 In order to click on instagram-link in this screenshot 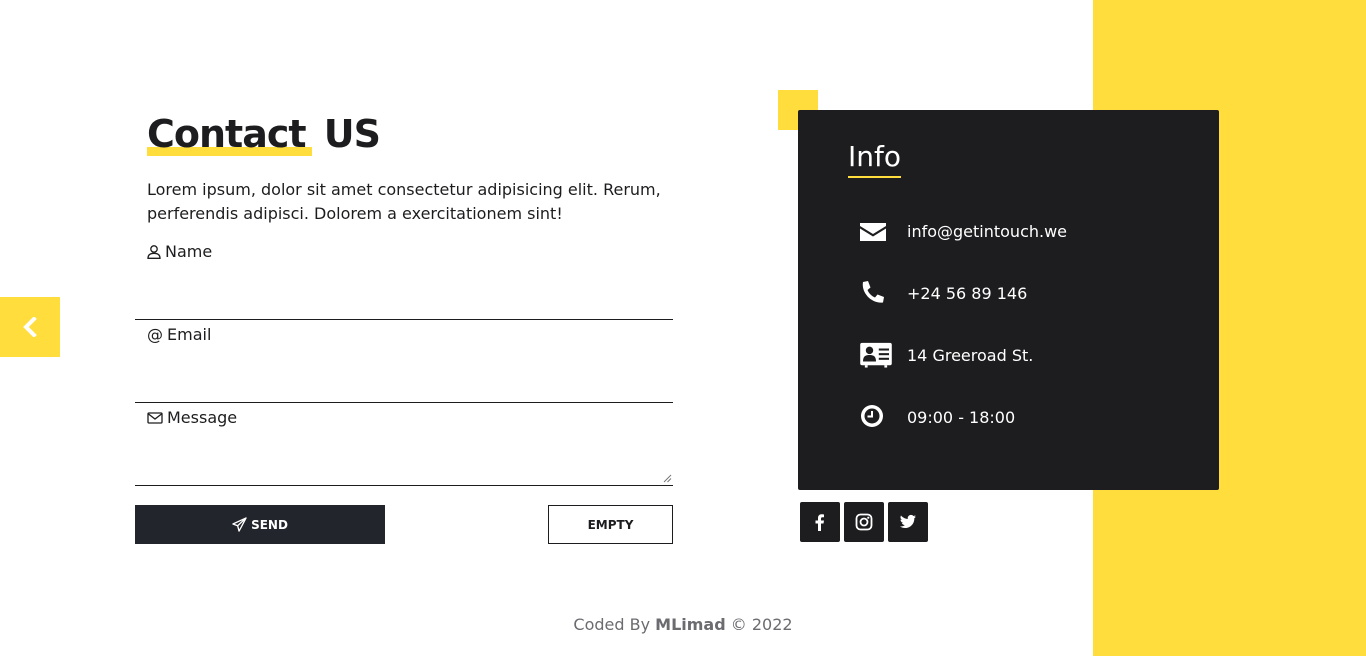, I will do `click(864, 522)`.